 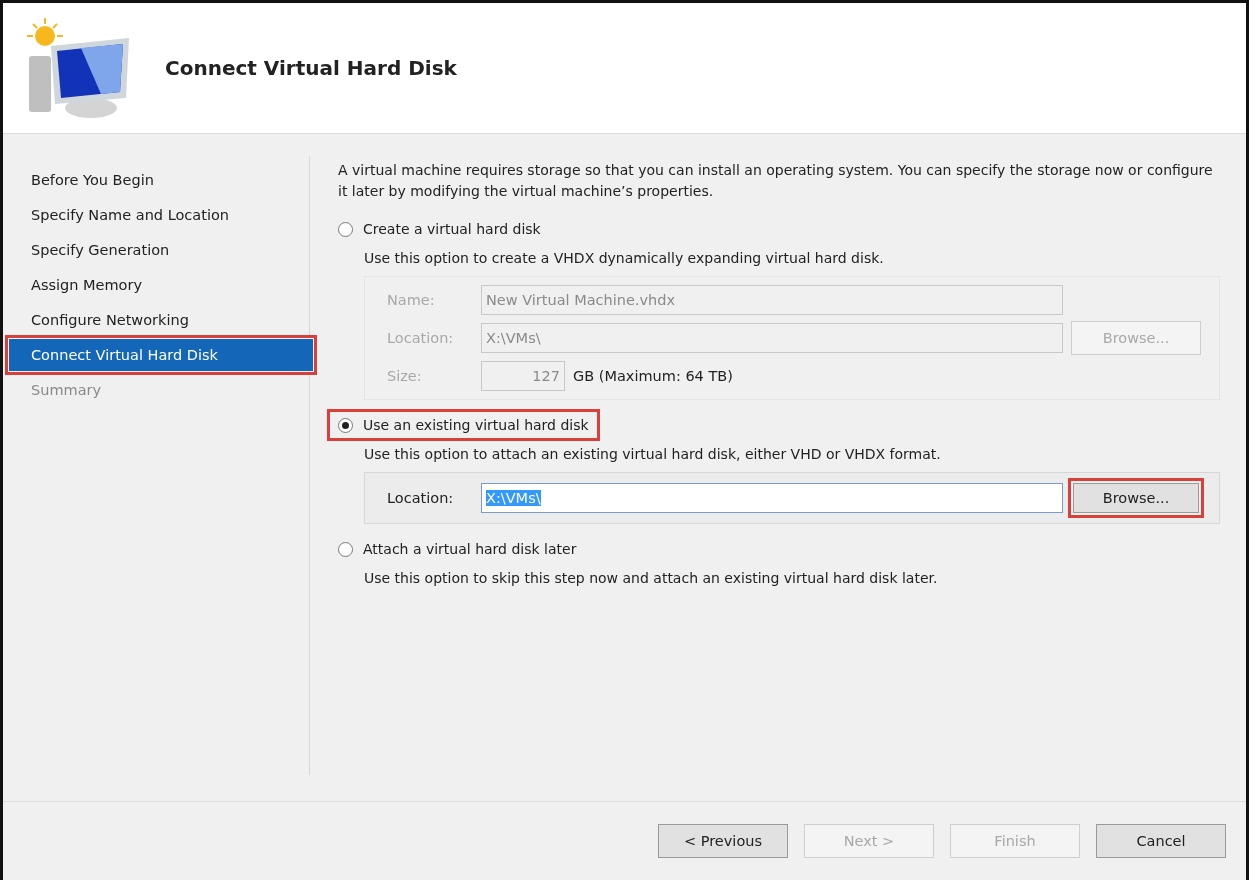 I want to click on option-description: Use this option to attach an existing virtual hard disk, either VHD or VHDX format., so click(x=653, y=454).